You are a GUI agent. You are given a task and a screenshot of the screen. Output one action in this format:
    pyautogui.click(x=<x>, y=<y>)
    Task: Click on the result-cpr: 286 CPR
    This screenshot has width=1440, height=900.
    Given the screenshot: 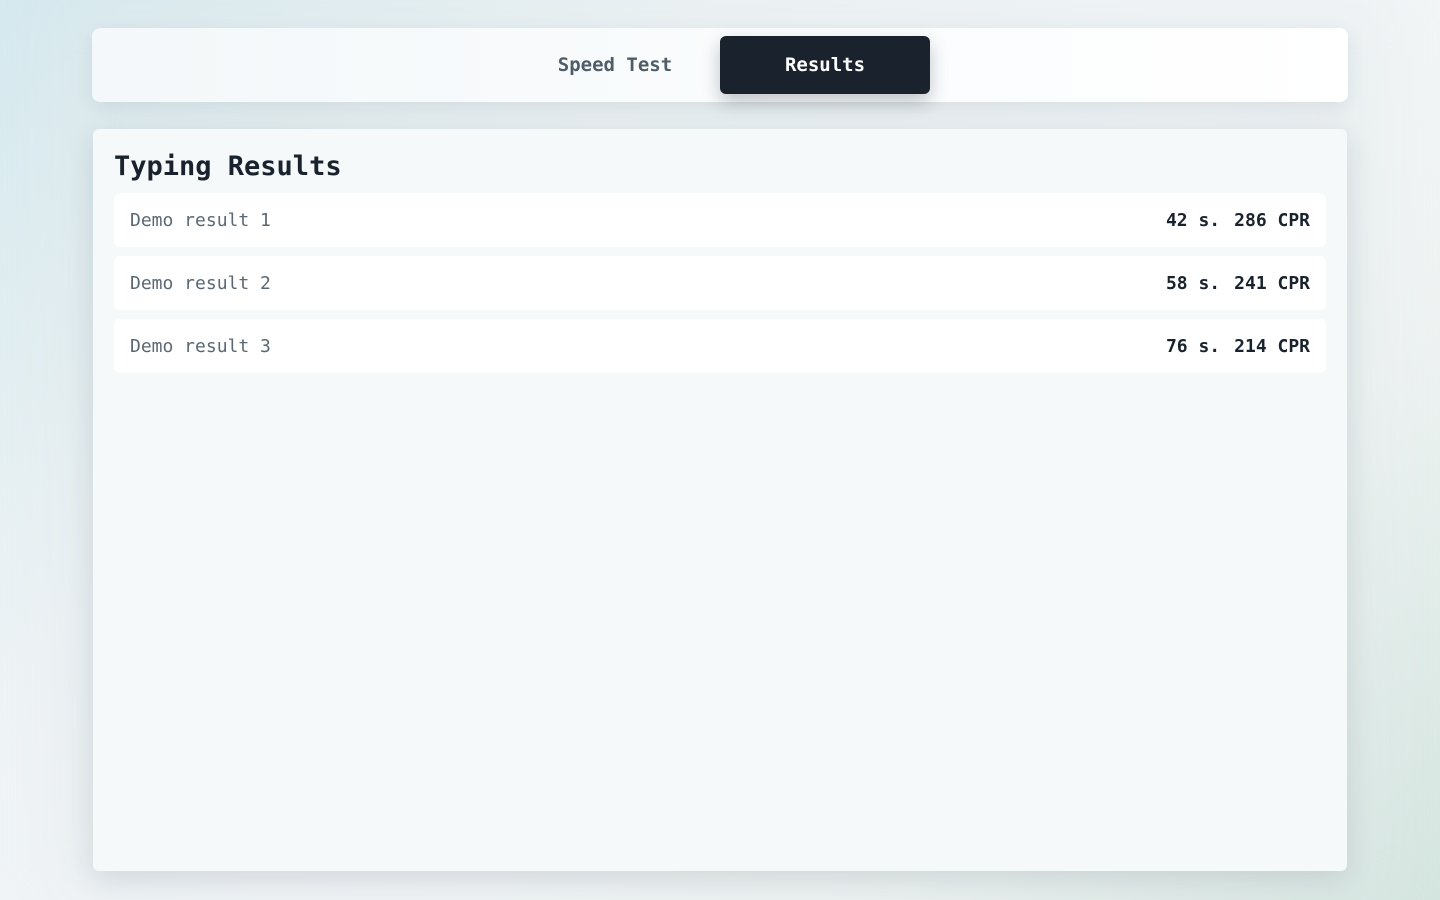 What is the action you would take?
    pyautogui.click(x=1272, y=220)
    